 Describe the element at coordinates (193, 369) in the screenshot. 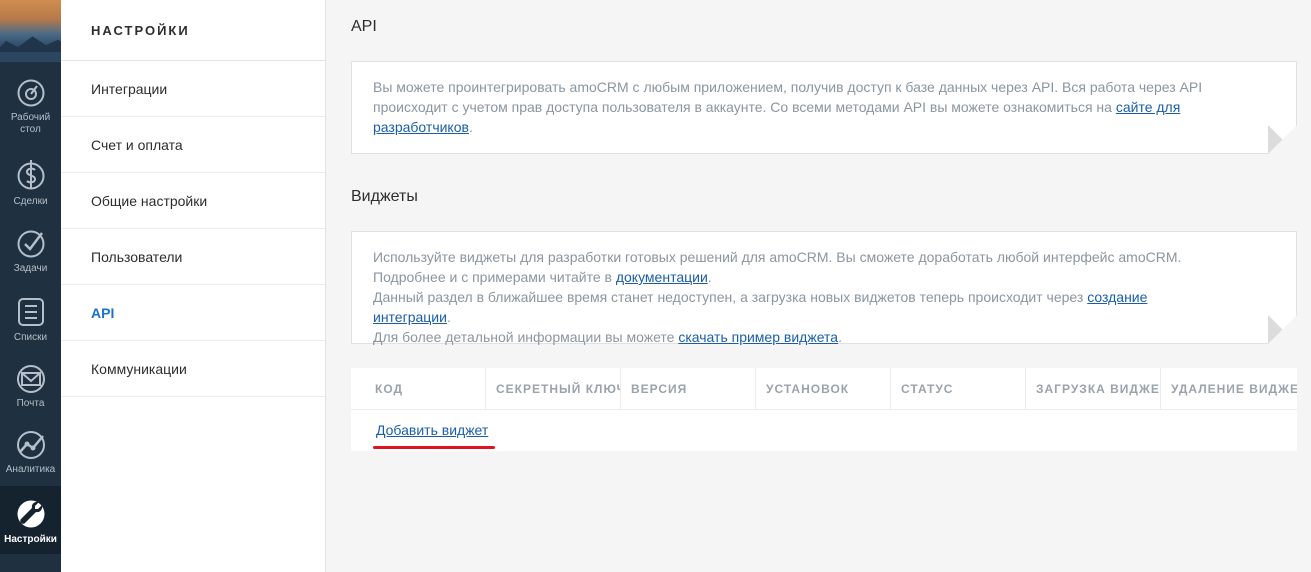

I see `sidebar-item-communications: Коммуникации` at that location.